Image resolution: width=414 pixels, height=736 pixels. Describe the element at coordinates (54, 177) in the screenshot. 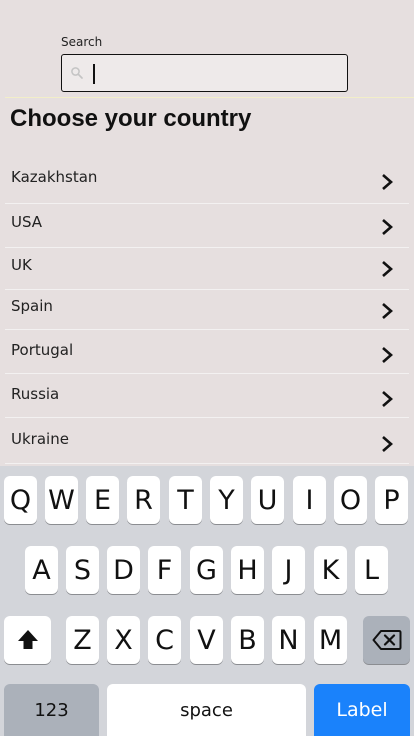

I see `country-label: Kazakhstan` at that location.